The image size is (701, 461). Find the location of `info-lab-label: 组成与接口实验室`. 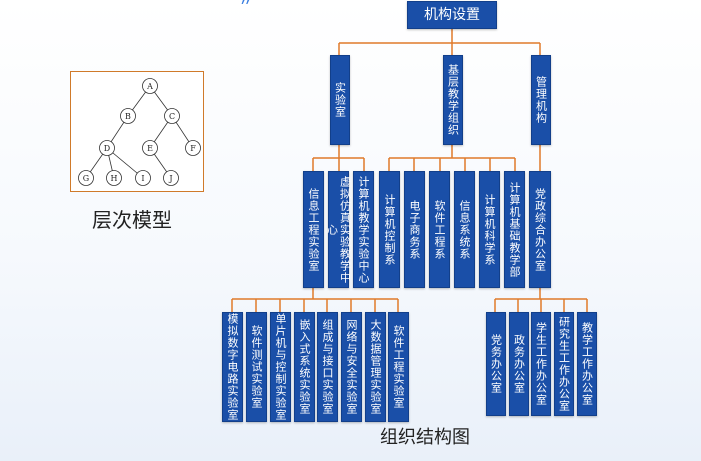

info-lab-label: 组成与接口实验室 is located at coordinates (327, 367).